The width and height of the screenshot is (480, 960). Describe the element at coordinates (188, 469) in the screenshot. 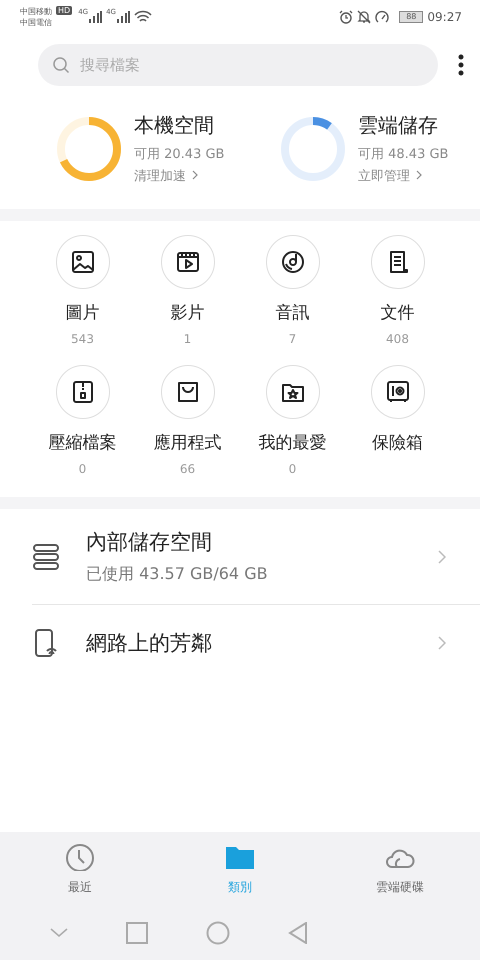

I see `file-count: 66` at that location.